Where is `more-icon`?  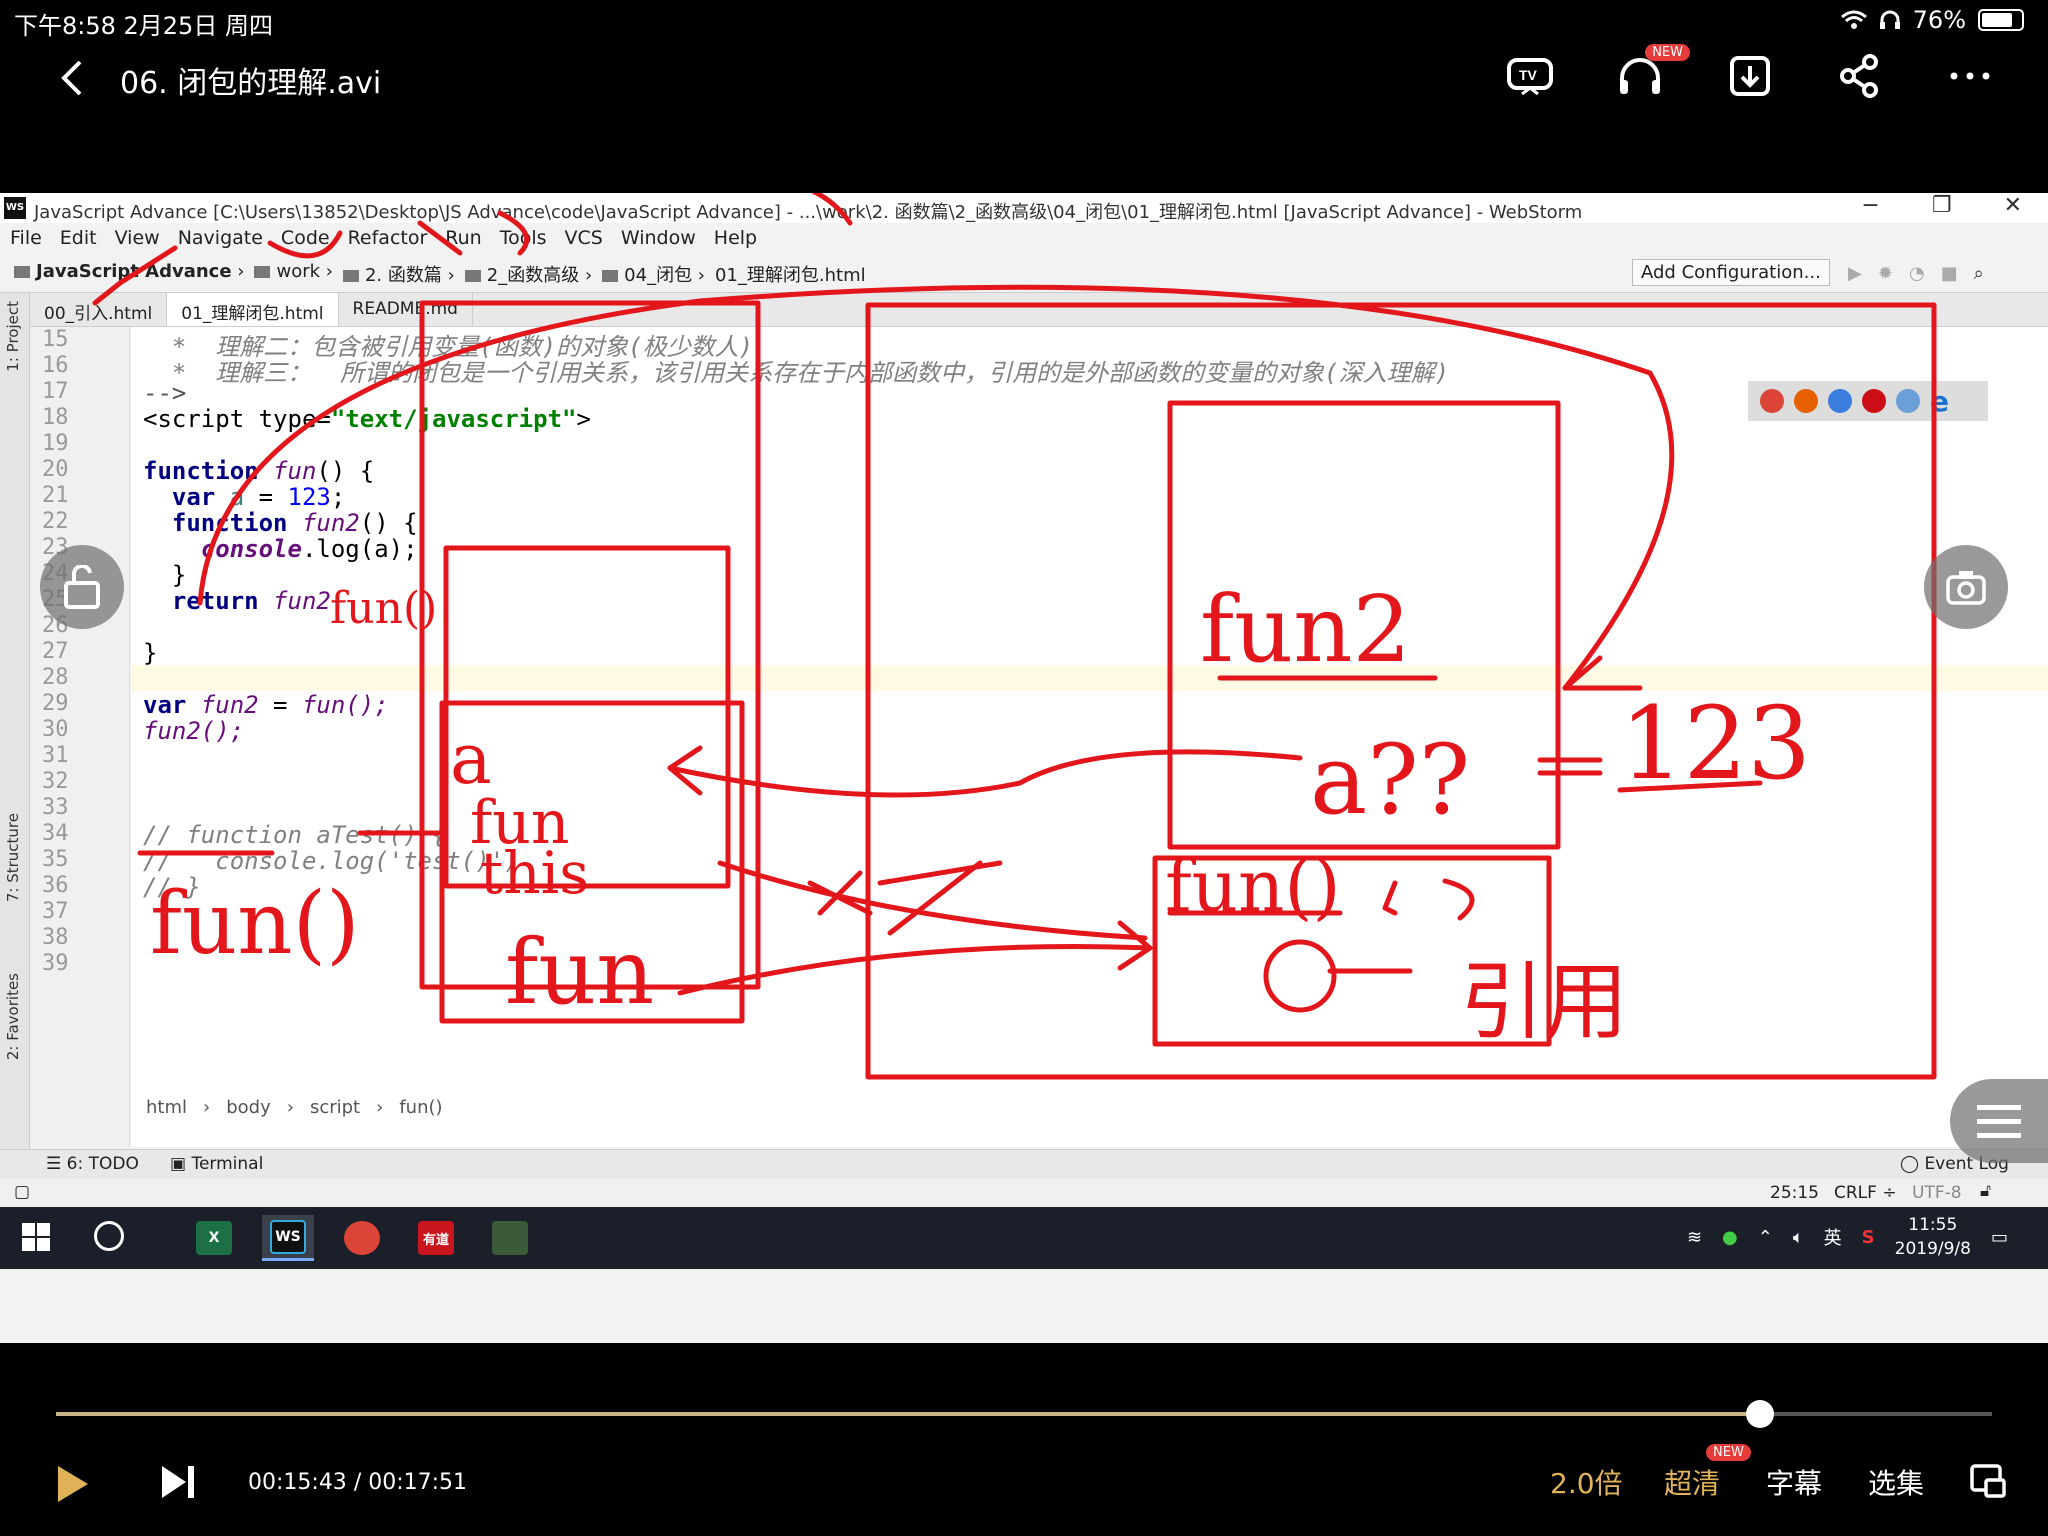 more-icon is located at coordinates (1970, 76).